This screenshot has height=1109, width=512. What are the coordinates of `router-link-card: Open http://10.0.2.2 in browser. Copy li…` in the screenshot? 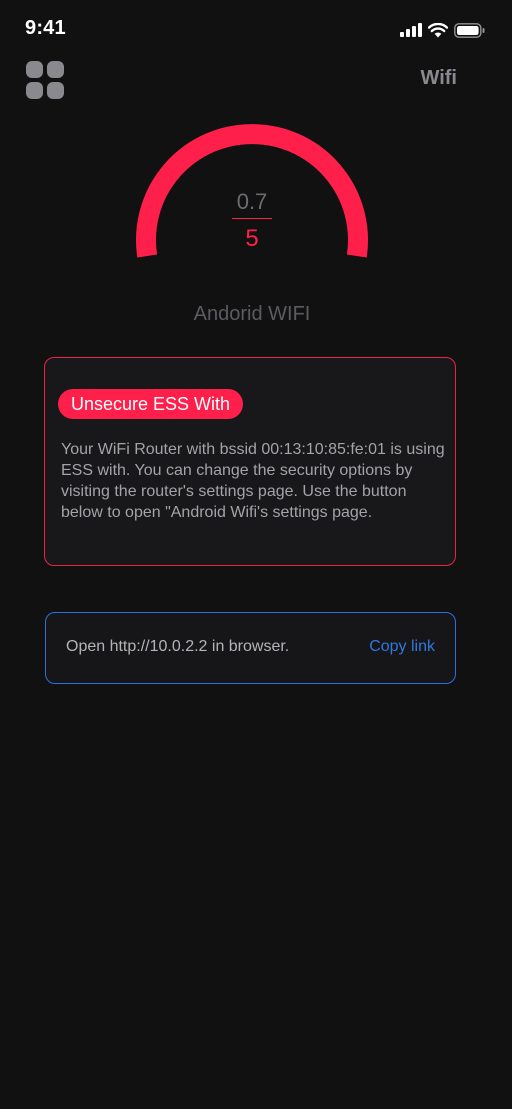 It's located at (250, 648).